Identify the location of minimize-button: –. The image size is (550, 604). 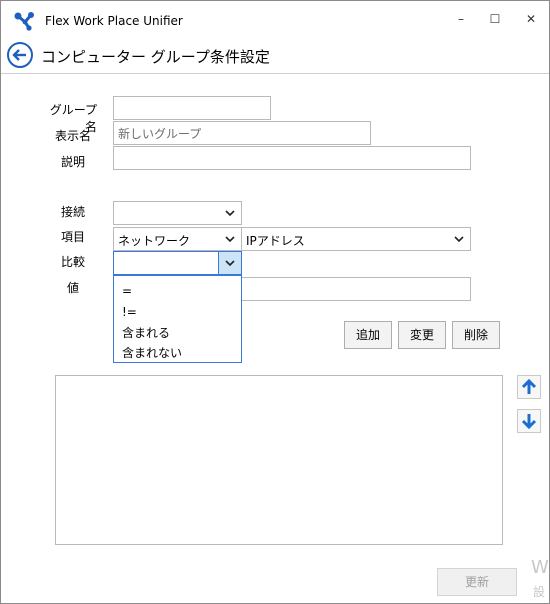
(461, 19).